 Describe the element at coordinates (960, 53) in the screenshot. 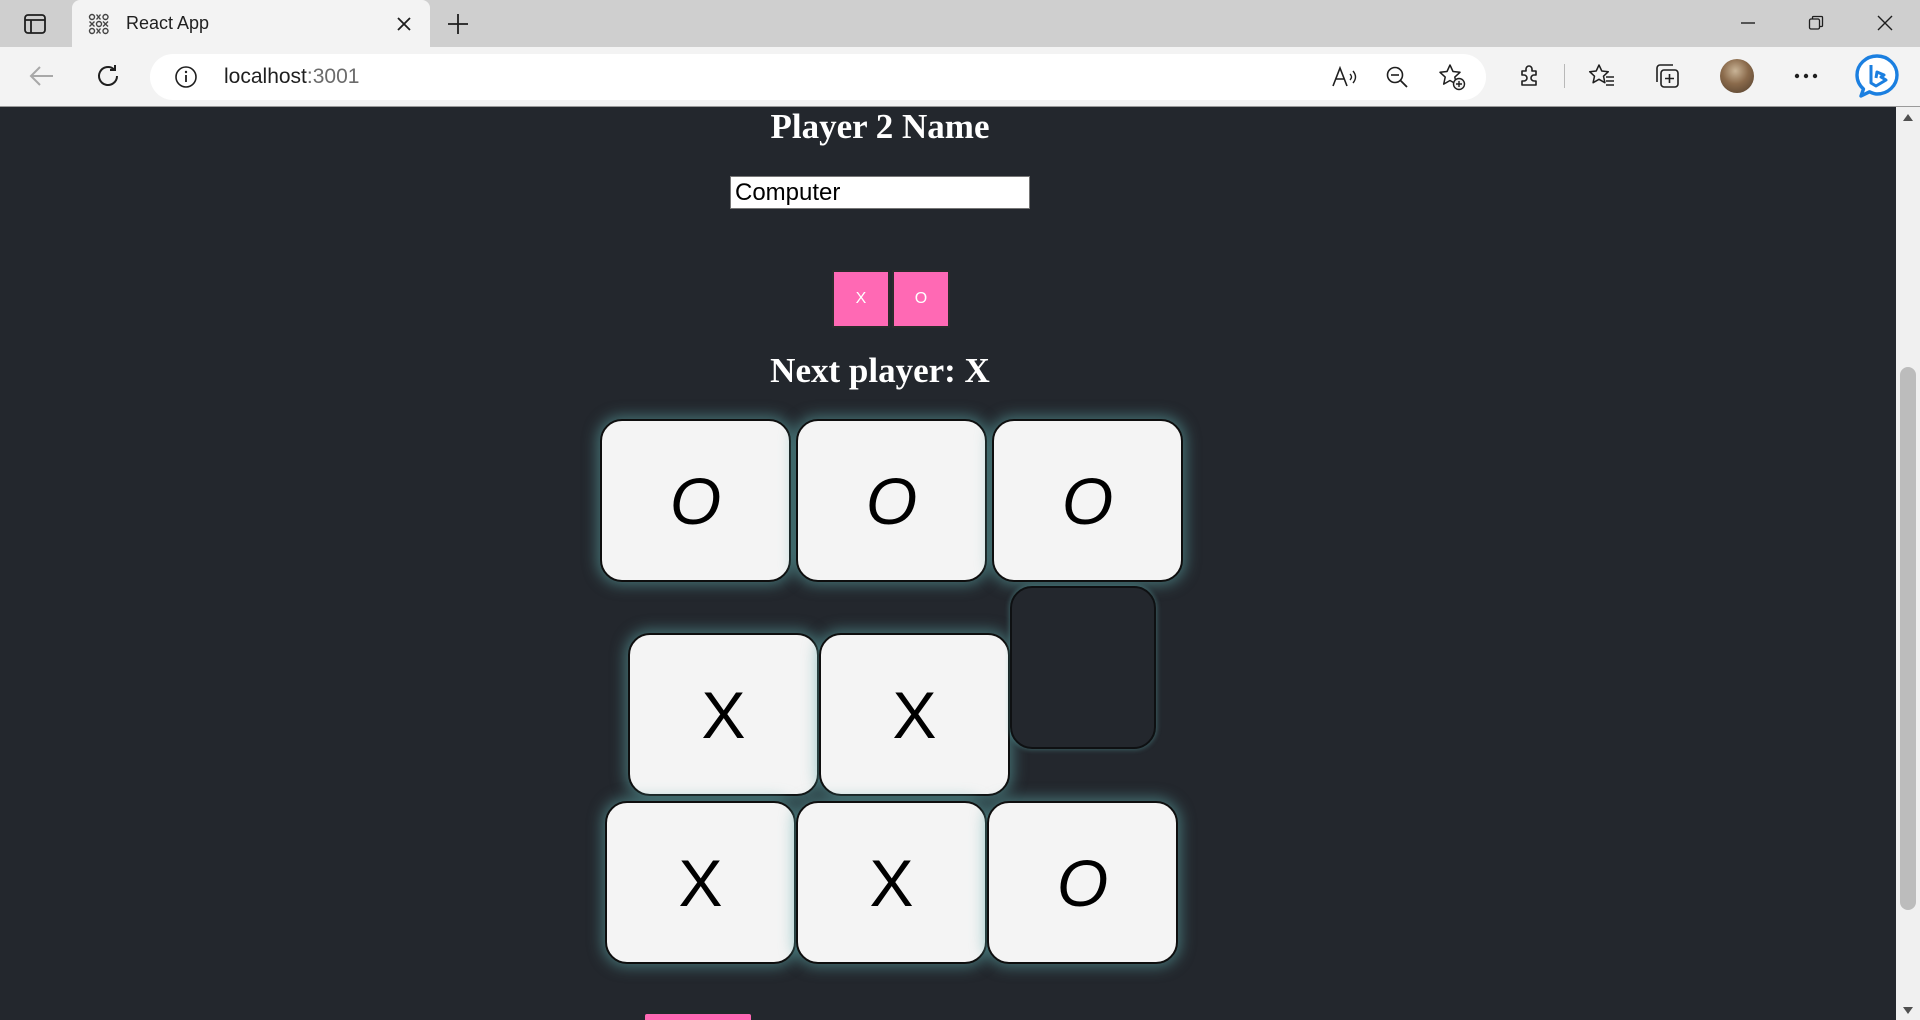

I see `browser-chrome: React App localhost:3001` at that location.